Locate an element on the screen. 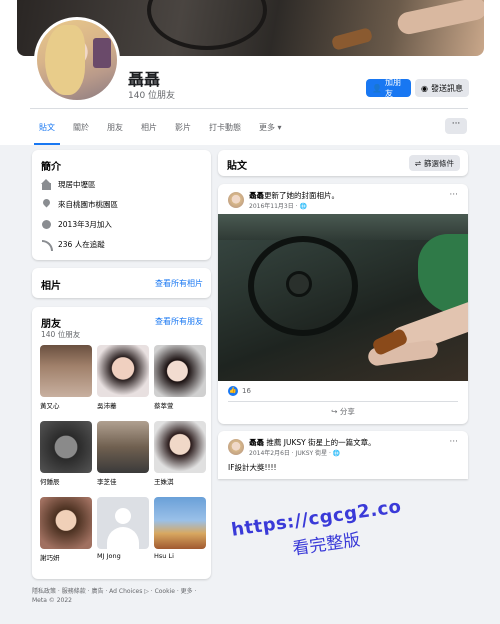  posts-title: 貼文 is located at coordinates (237, 166).